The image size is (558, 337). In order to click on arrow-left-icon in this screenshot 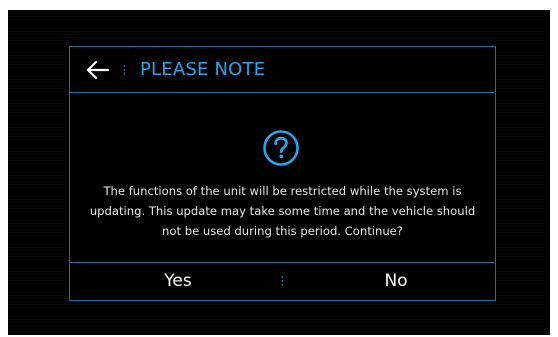, I will do `click(98, 70)`.